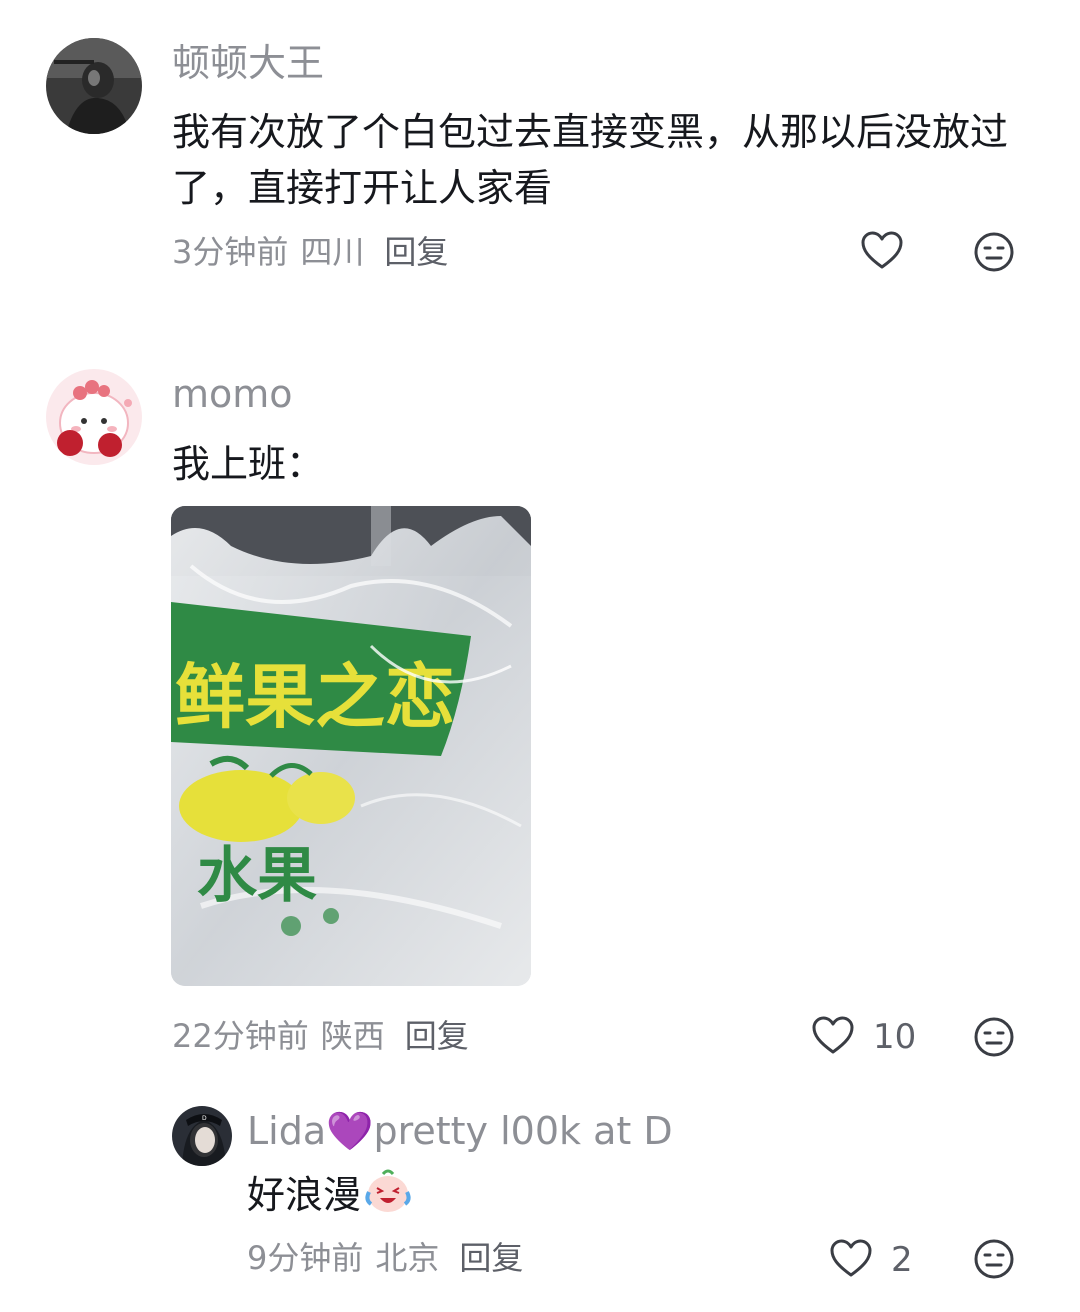 This screenshot has width=1080, height=1312. I want to click on like-button: 2, so click(871, 1260).